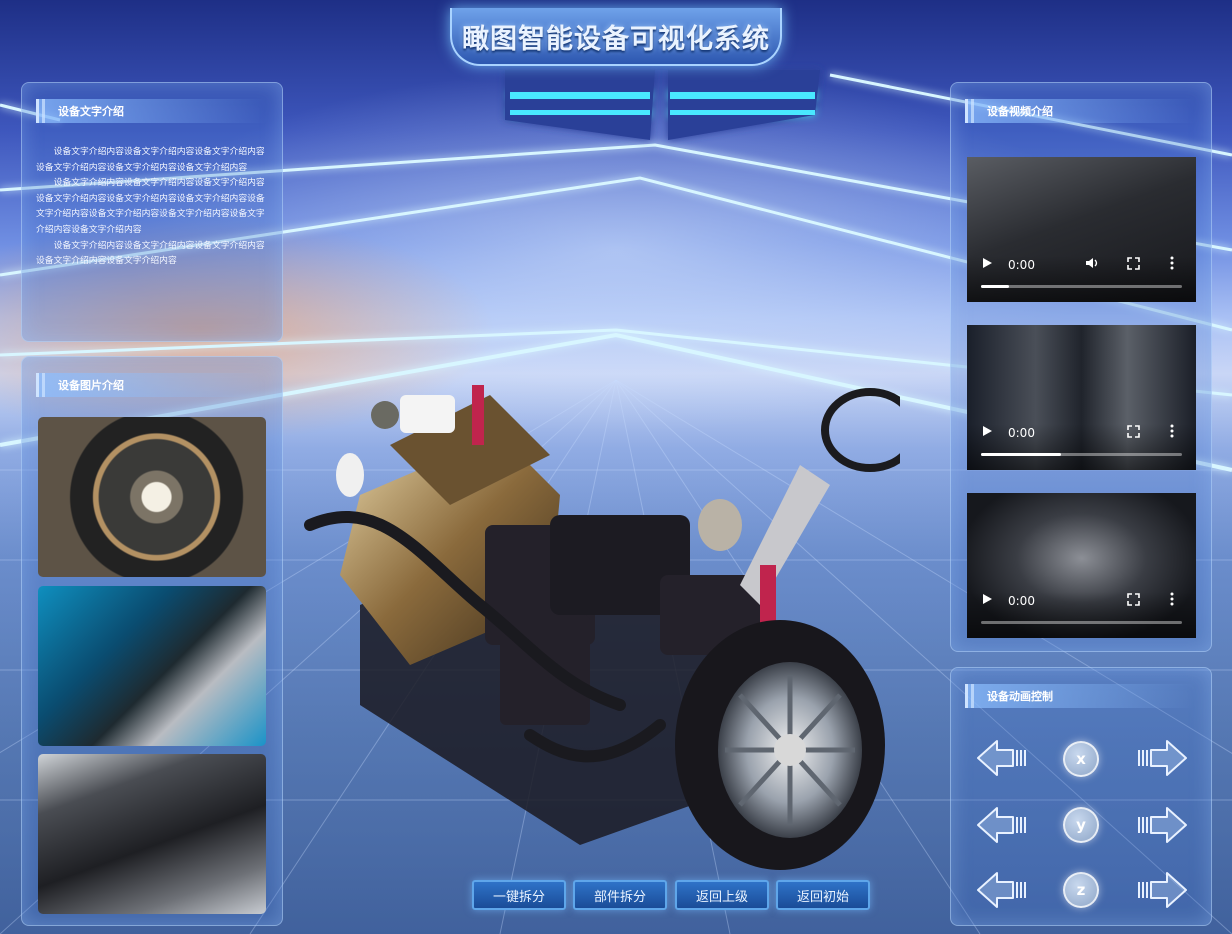 The width and height of the screenshot is (1232, 934). What do you see at coordinates (823, 895) in the screenshot?
I see `reset-view-button: 返回初始` at bounding box center [823, 895].